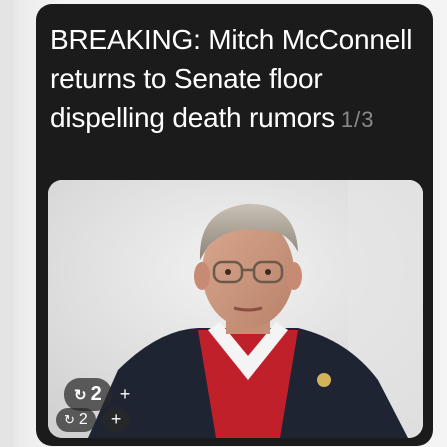 This screenshot has height=447, width=447. What do you see at coordinates (83, 419) in the screenshot?
I see `small-repost-count: 2` at bounding box center [83, 419].